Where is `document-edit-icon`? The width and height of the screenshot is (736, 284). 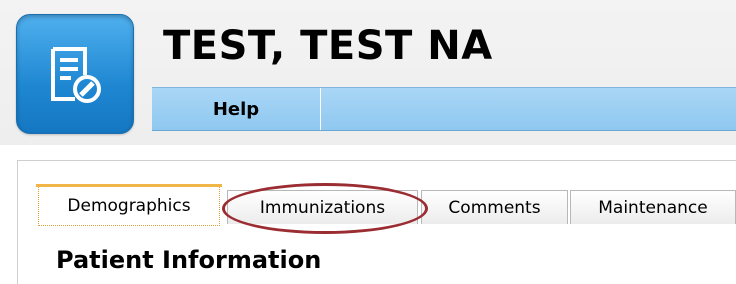
document-edit-icon is located at coordinates (76, 75).